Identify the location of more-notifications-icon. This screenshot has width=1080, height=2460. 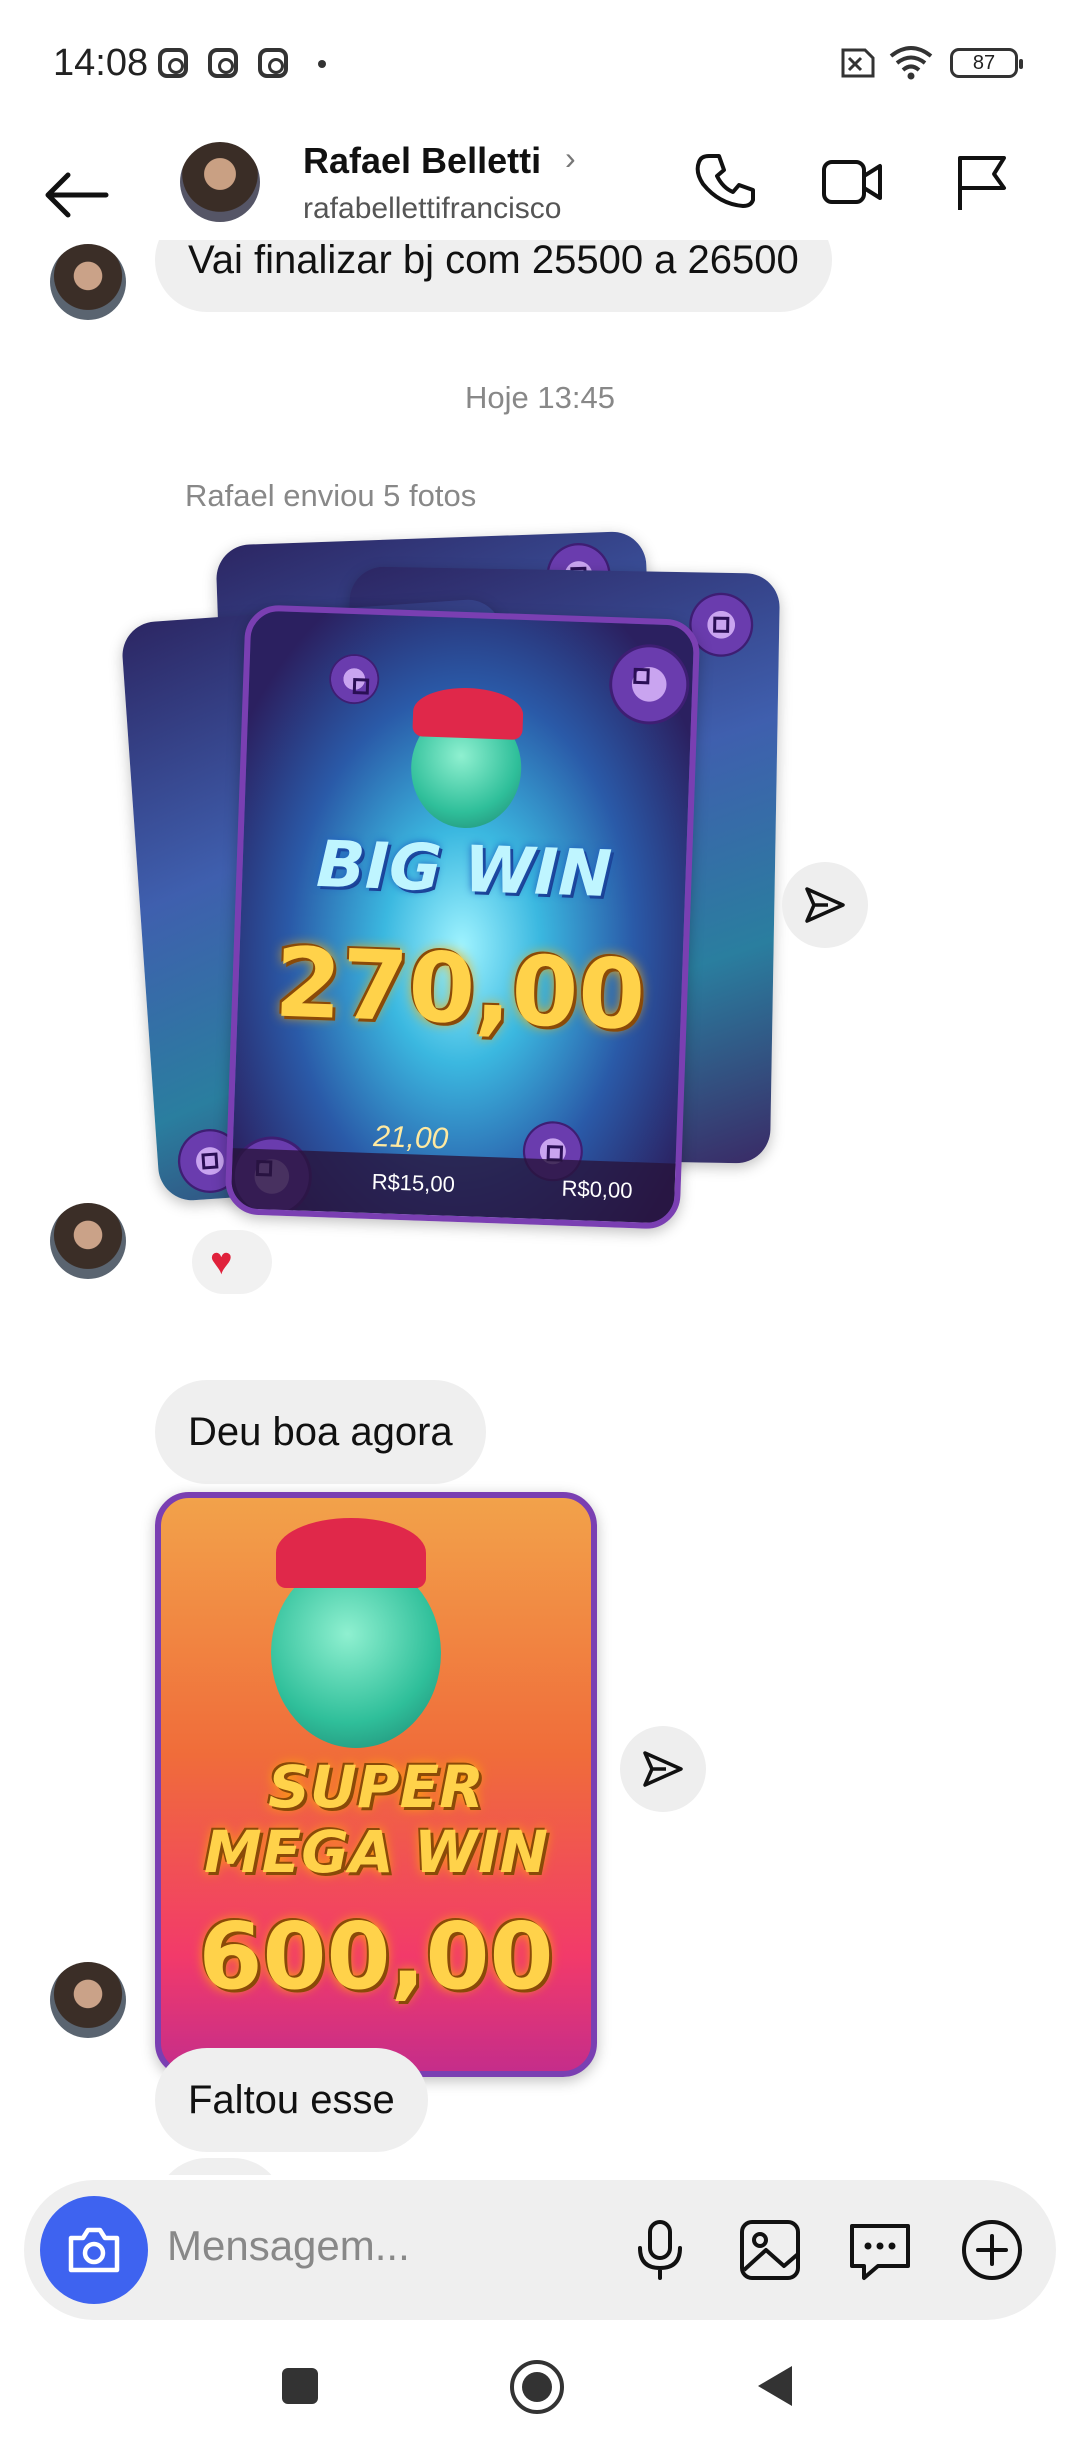
(322, 64).